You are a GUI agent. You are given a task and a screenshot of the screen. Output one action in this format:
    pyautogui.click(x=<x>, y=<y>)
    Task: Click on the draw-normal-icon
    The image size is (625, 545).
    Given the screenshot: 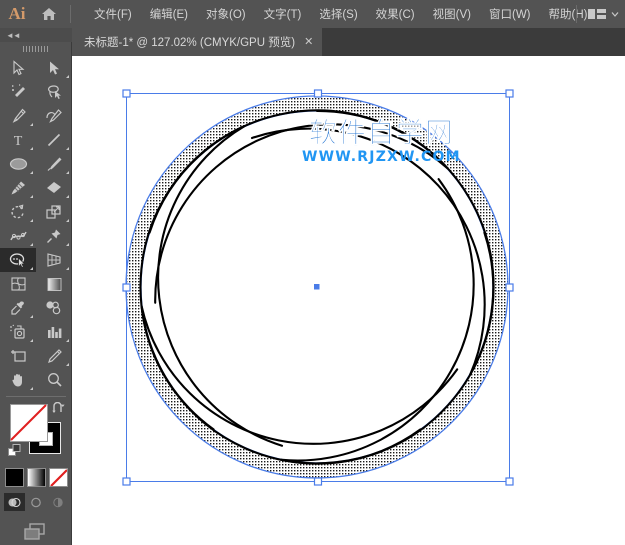 What is the action you would take?
    pyautogui.click(x=14, y=502)
    